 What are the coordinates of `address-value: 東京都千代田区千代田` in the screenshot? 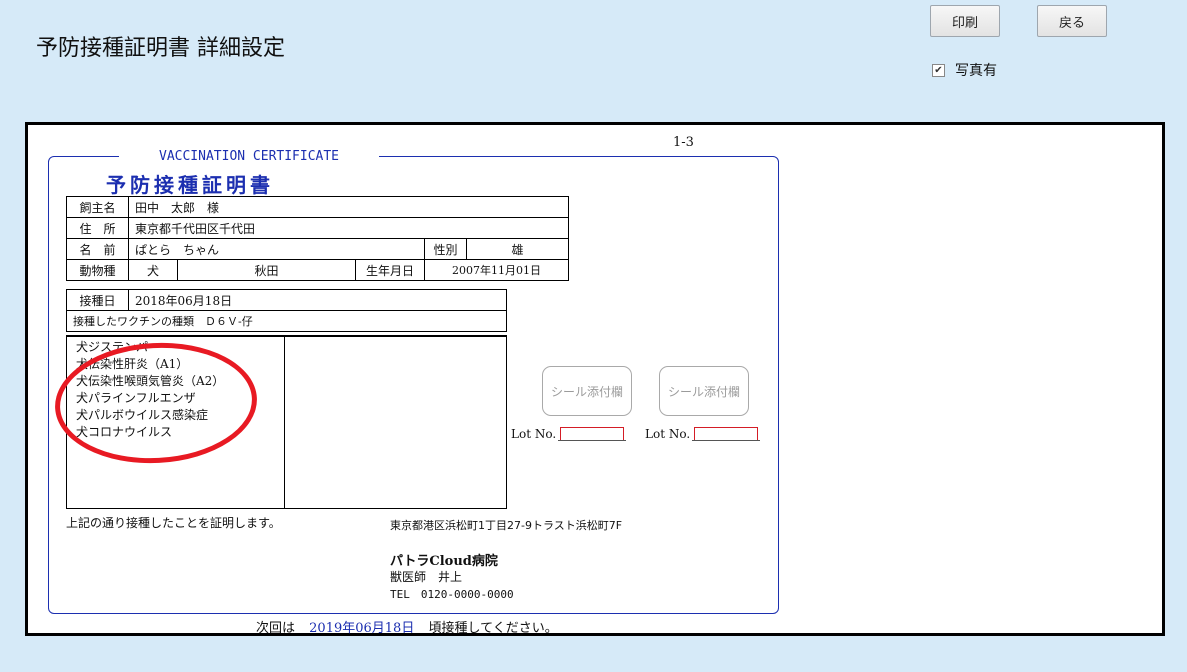 It's located at (348, 228).